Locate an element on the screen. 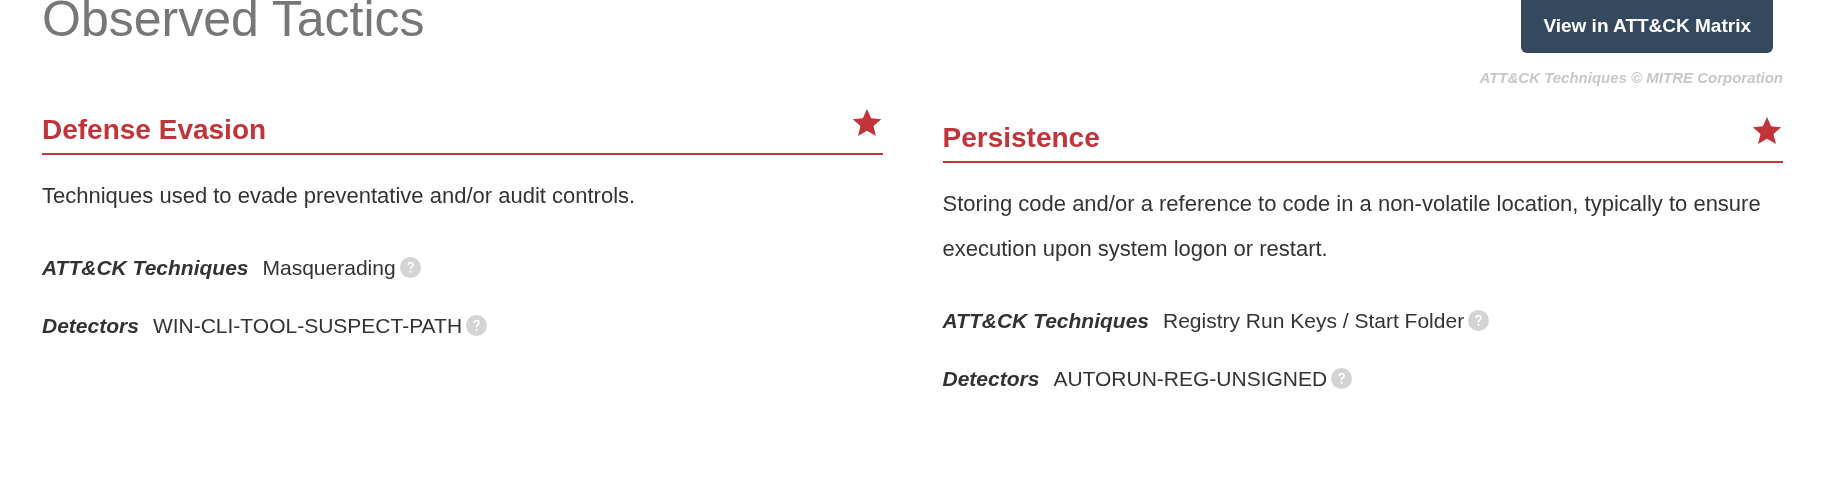 Image resolution: width=1828 pixels, height=483 pixels. tactic-title: Persistence is located at coordinates (1021, 138).